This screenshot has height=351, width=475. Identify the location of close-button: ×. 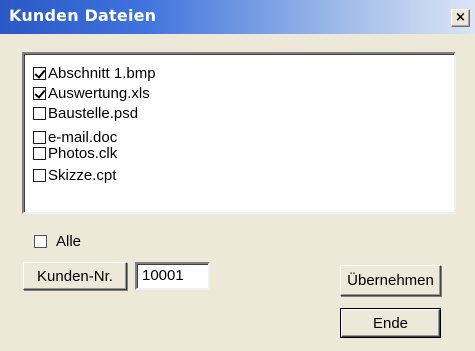
(460, 18).